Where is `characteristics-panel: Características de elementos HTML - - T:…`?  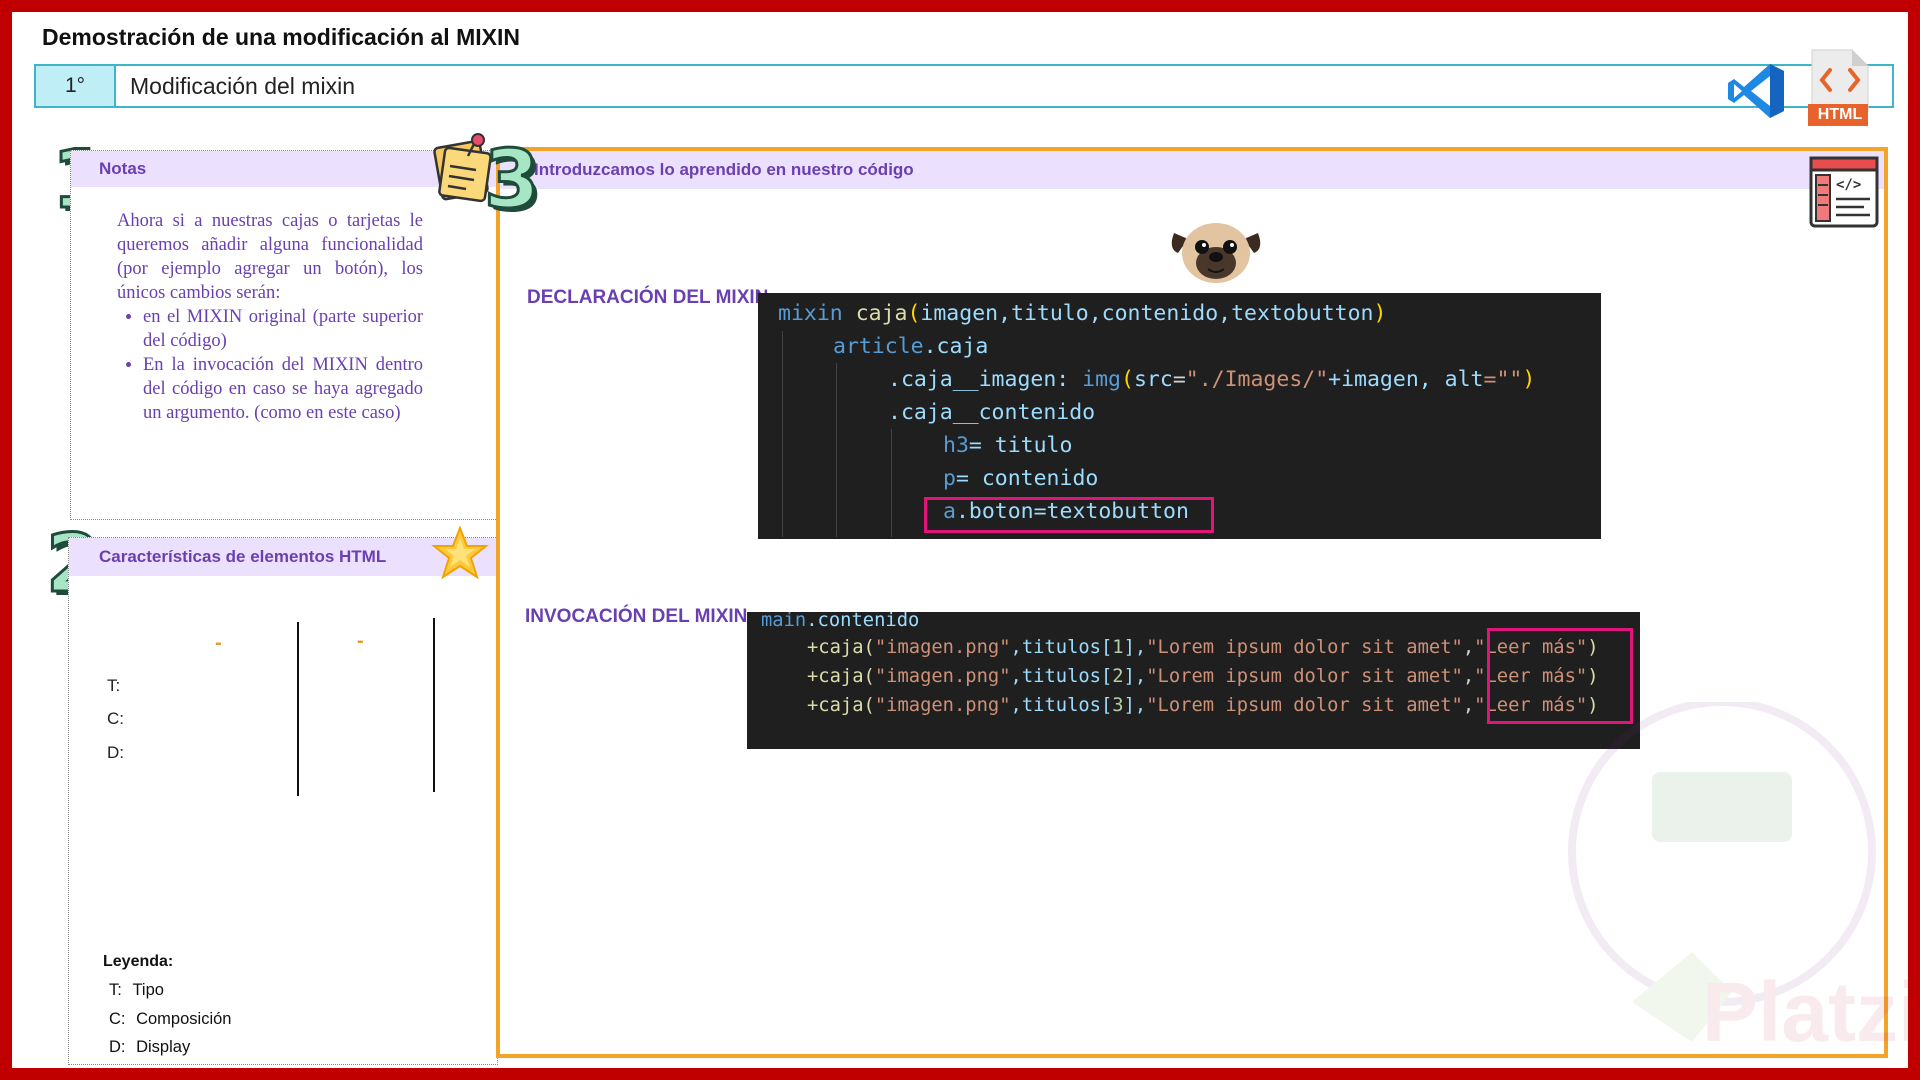
characteristics-panel: Características de elementos HTML - - T:… is located at coordinates (283, 801).